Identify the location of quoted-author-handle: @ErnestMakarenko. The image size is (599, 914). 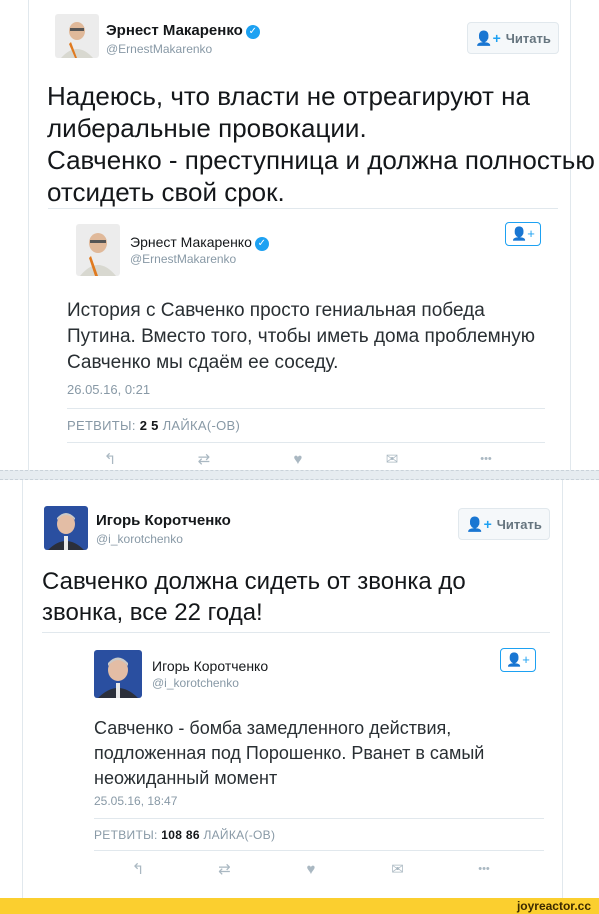
(183, 259).